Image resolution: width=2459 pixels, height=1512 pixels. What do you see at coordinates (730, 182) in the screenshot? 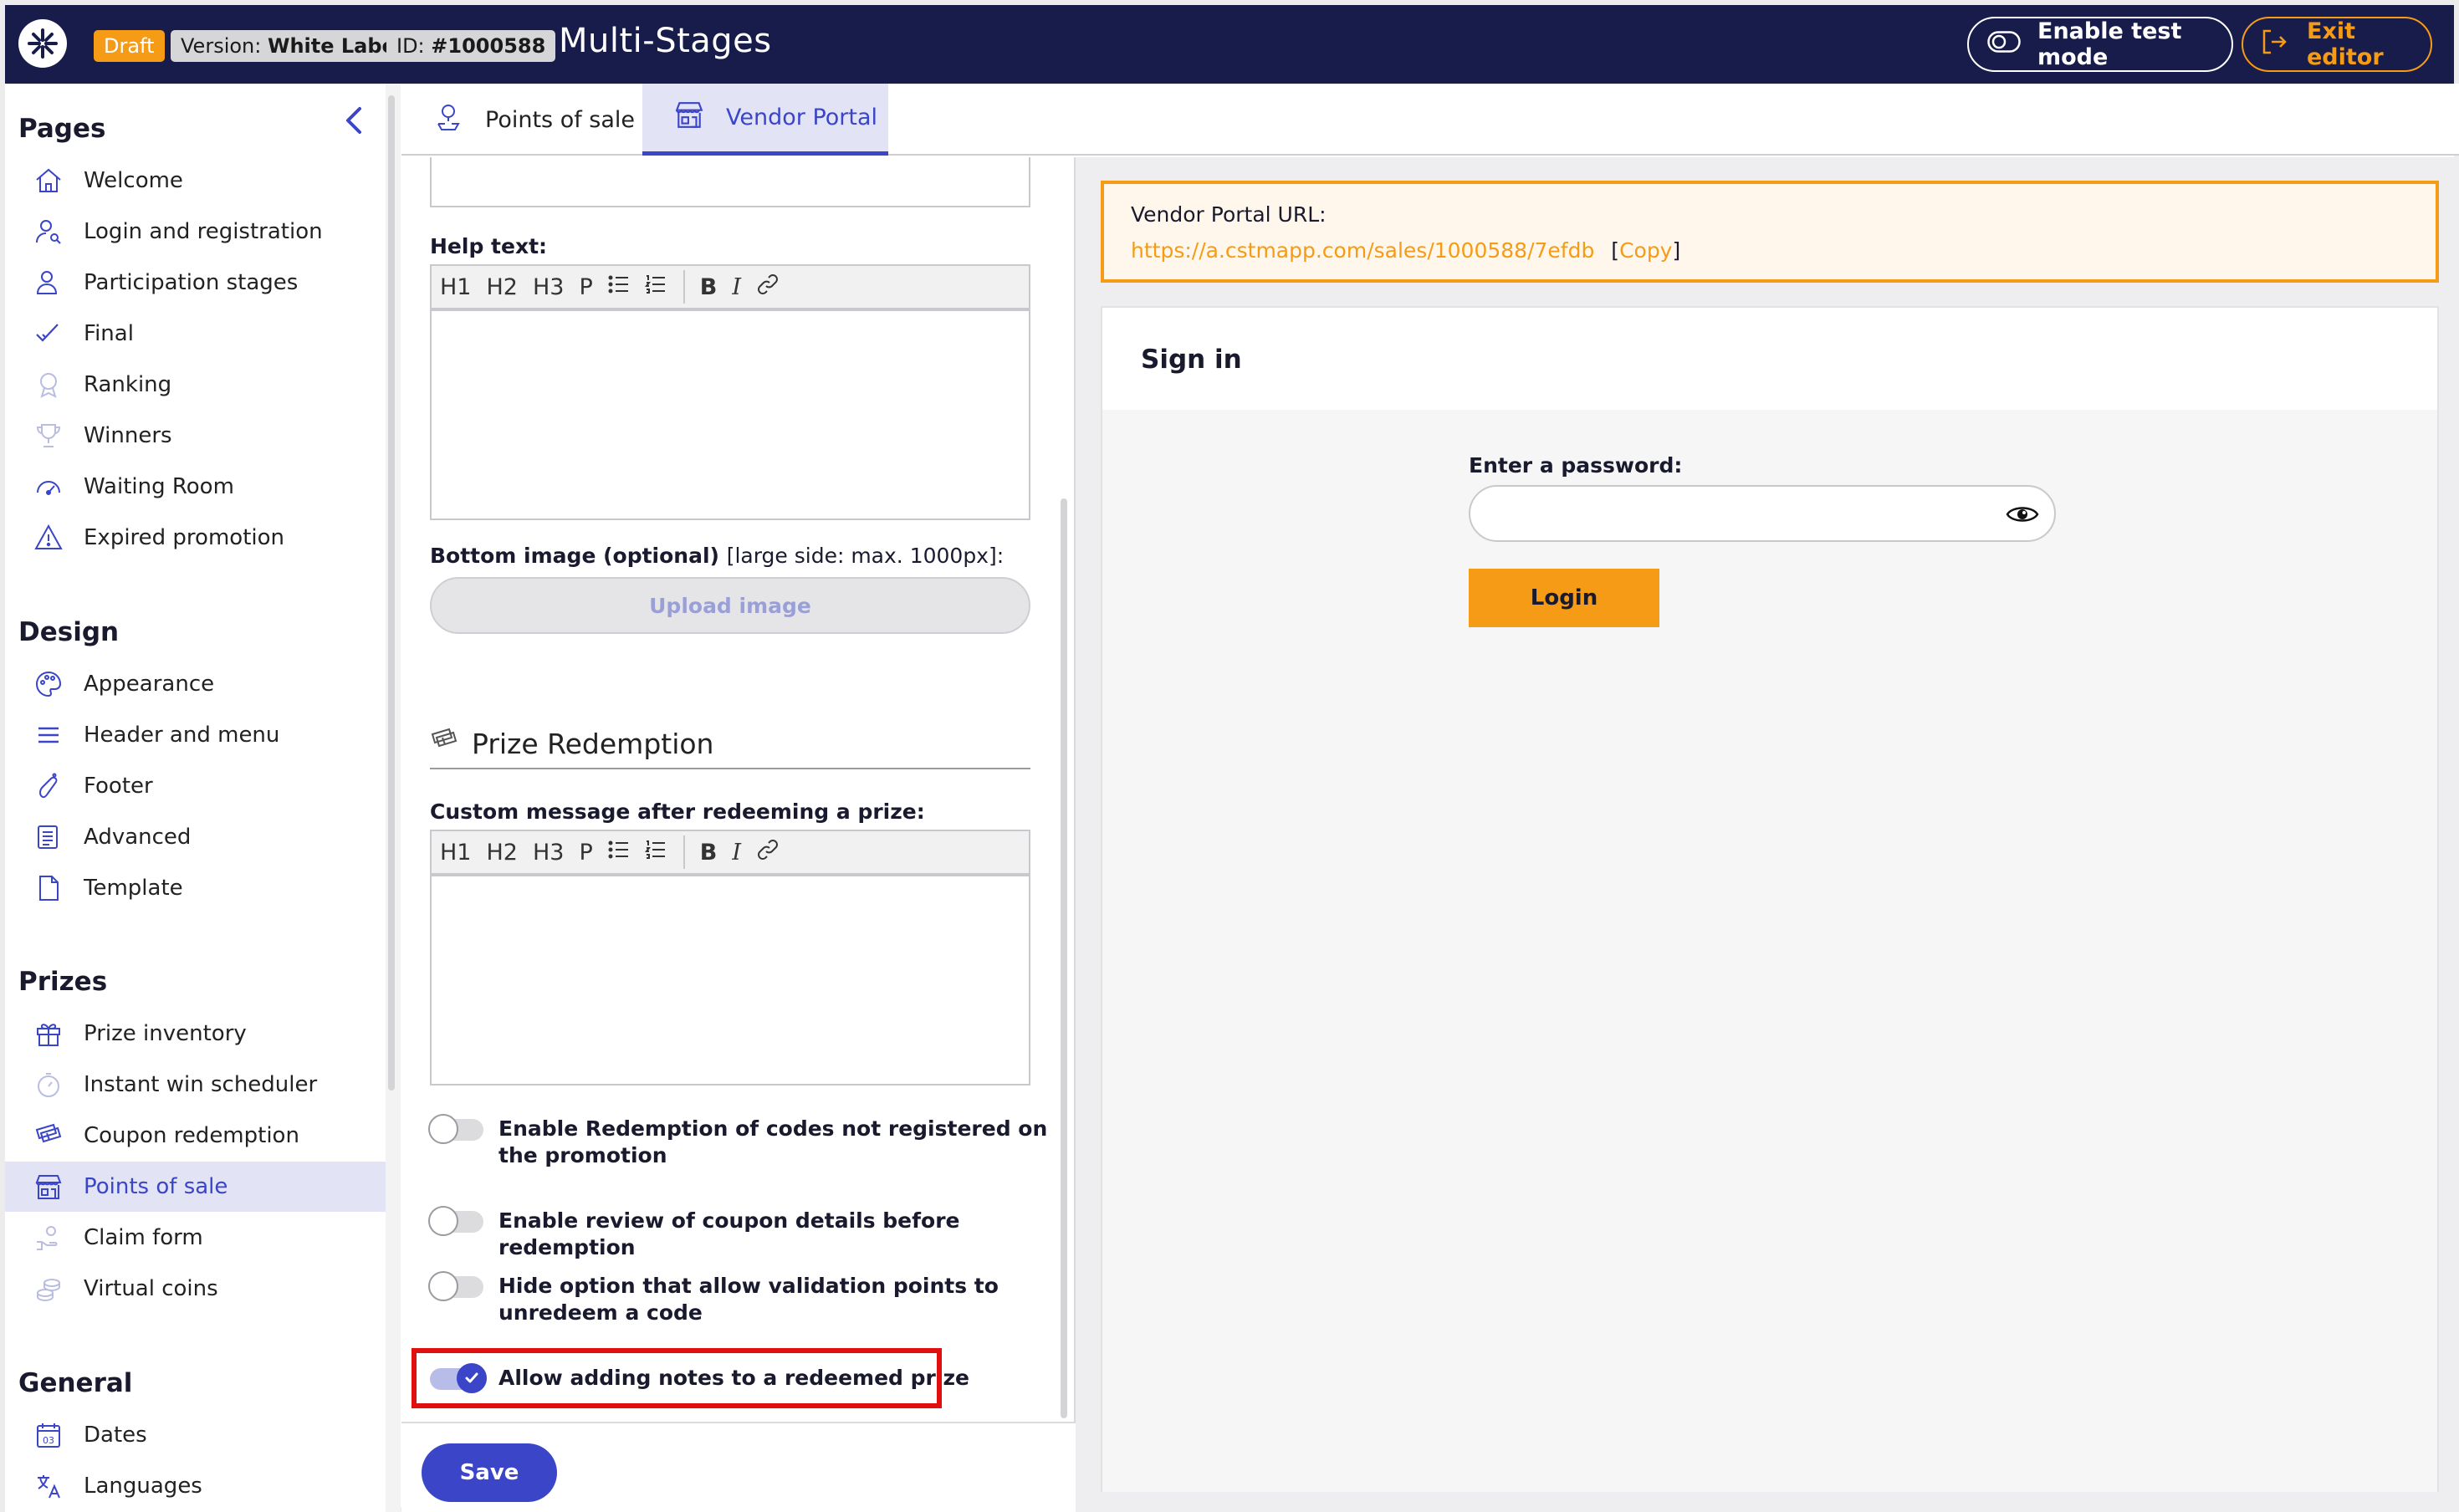
I see `previous-editor-bottom` at bounding box center [730, 182].